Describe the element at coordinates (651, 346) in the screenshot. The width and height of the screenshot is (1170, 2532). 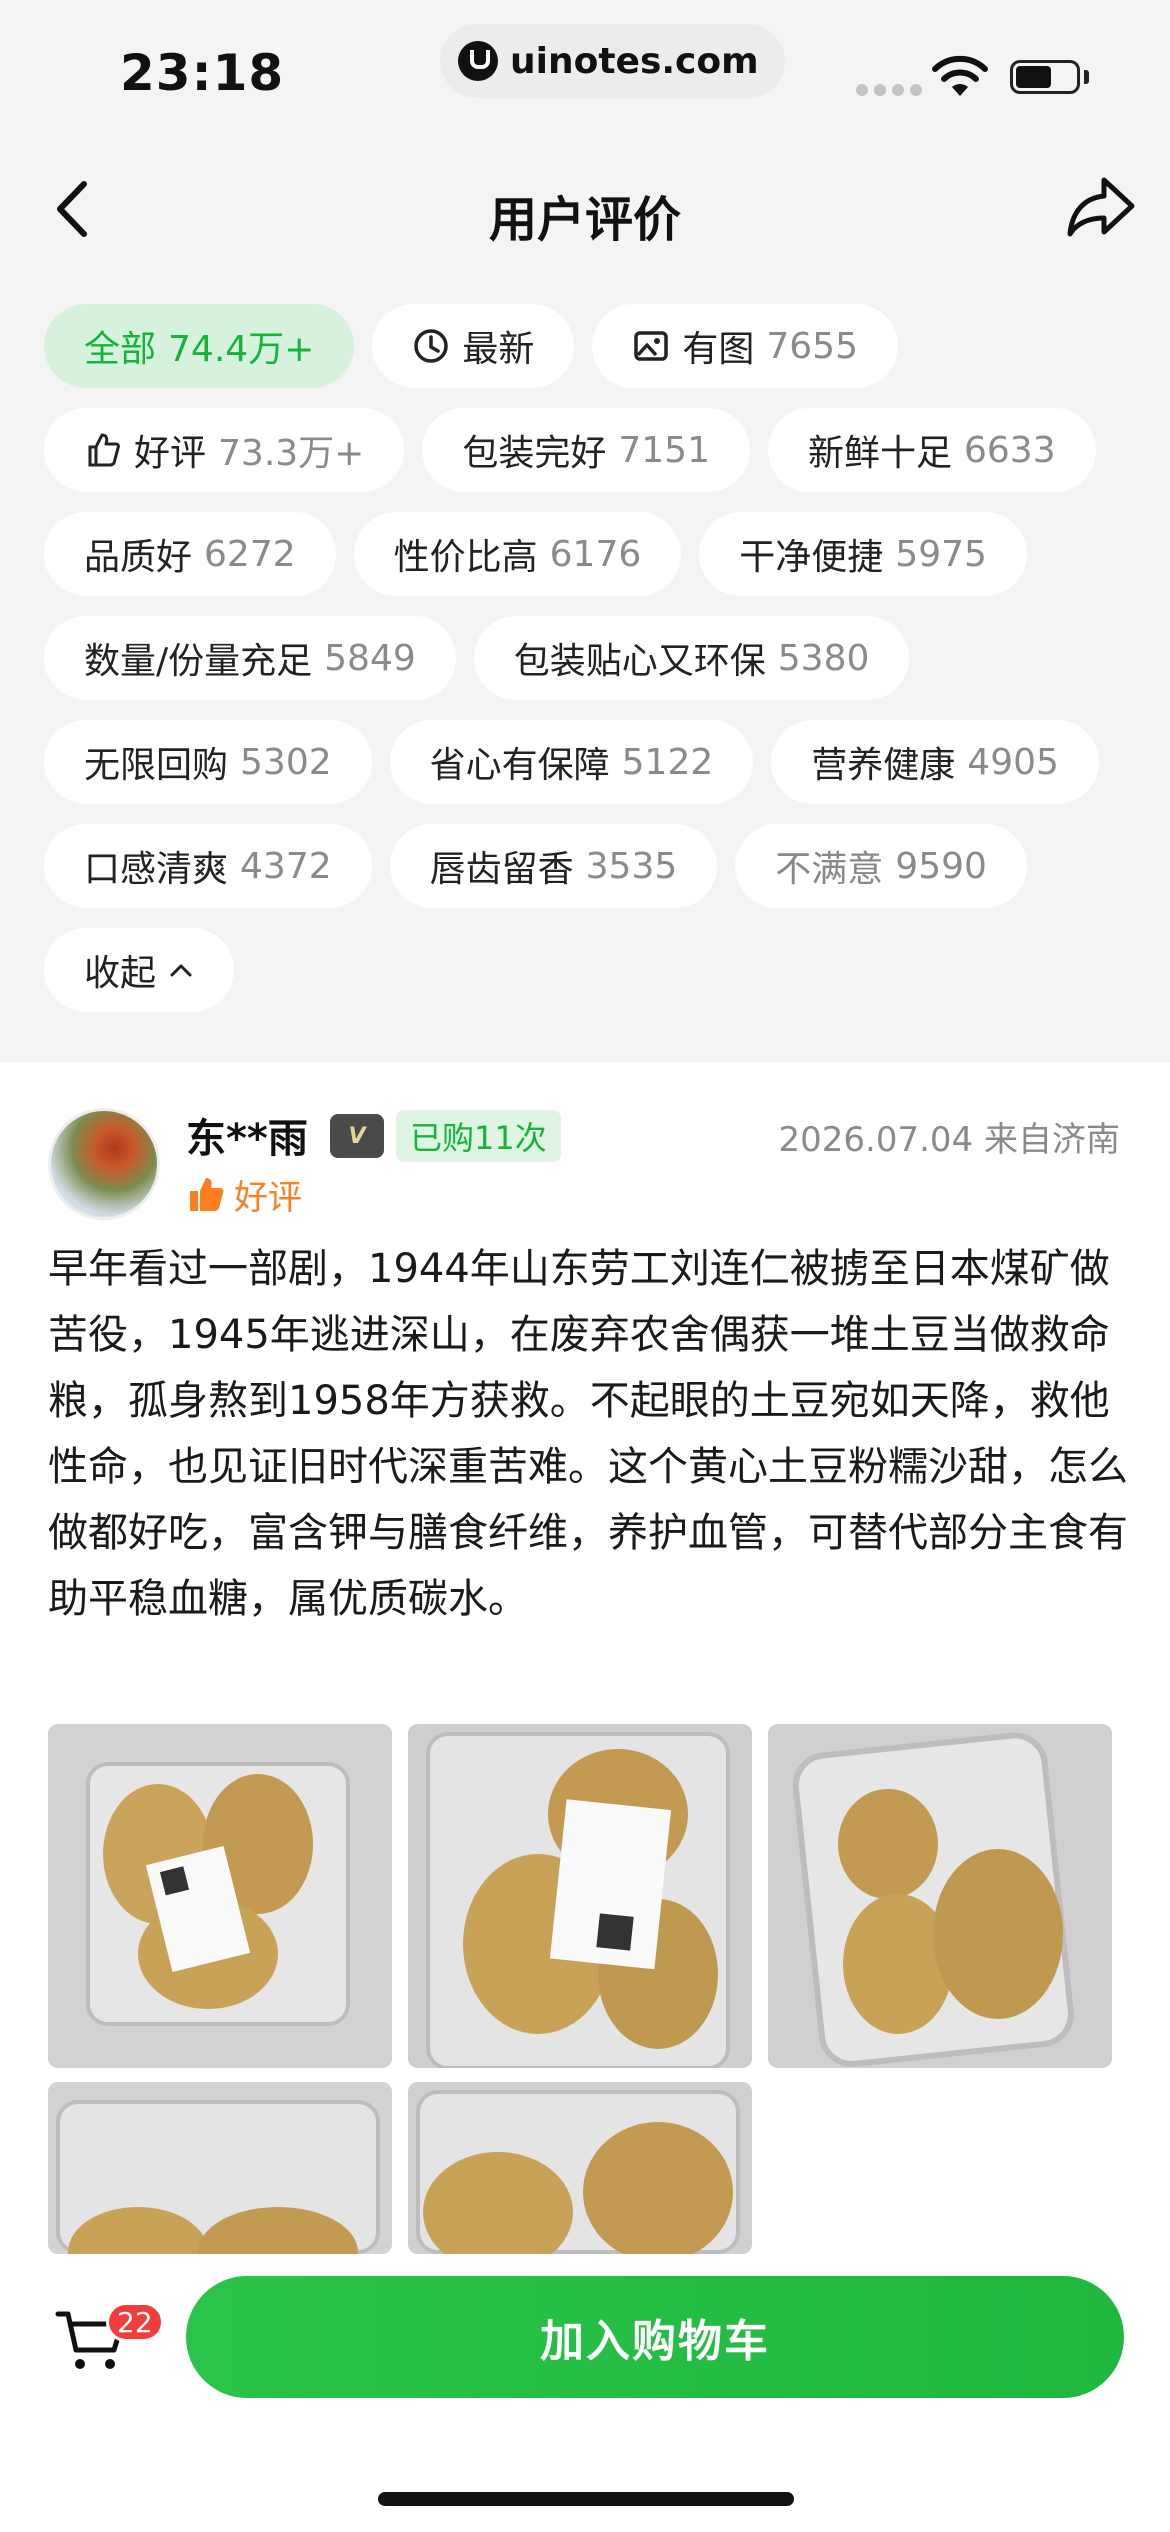
I see `image-icon` at that location.